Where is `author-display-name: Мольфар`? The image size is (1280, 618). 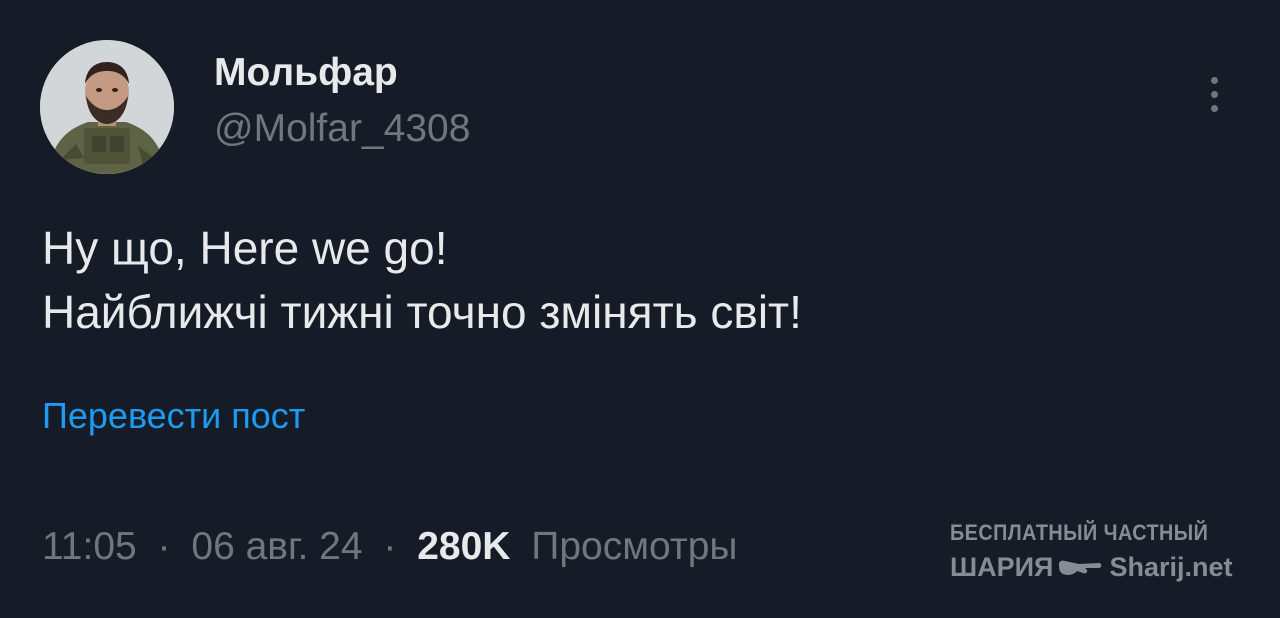
author-display-name: Мольфар is located at coordinates (306, 73).